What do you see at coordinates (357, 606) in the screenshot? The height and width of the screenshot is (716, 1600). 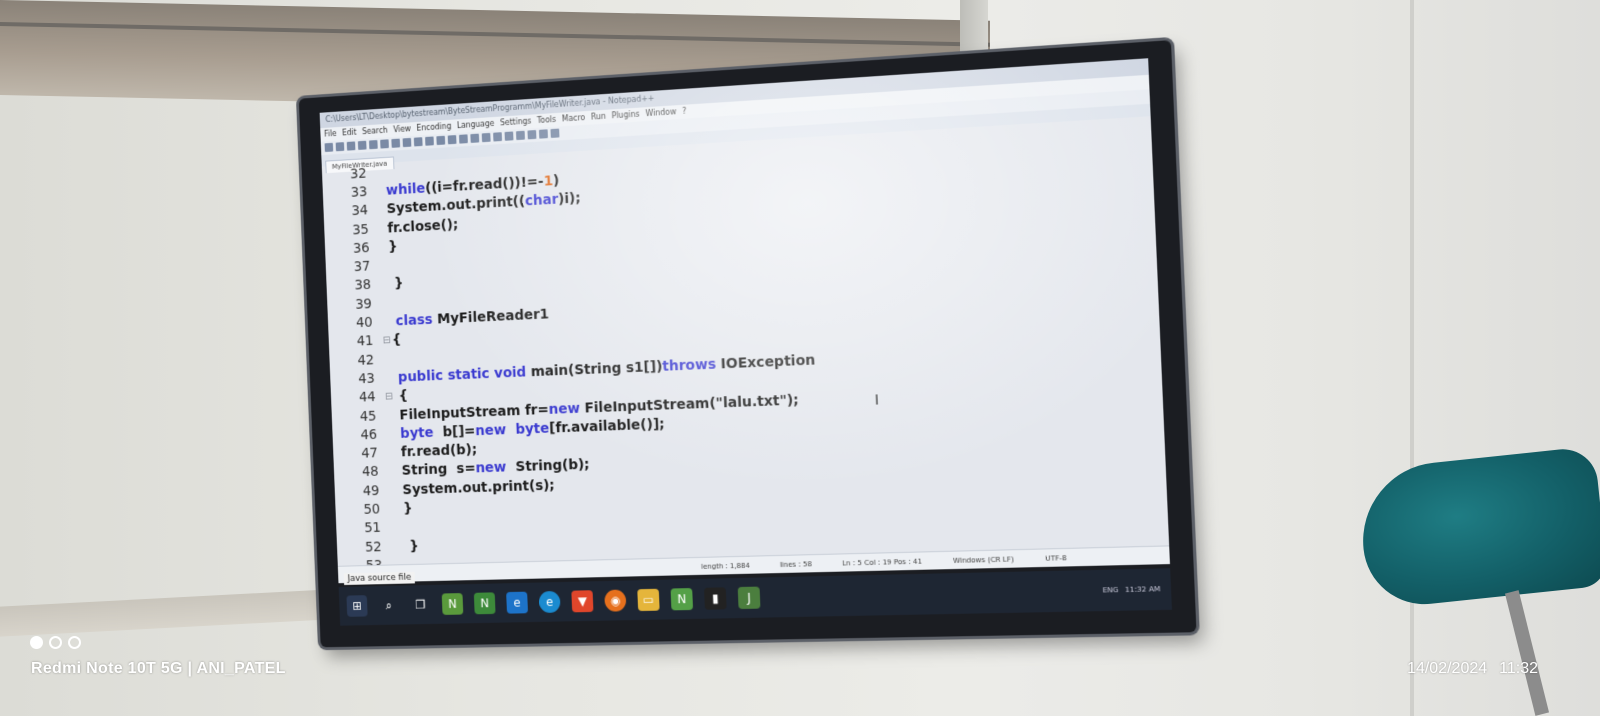 I see `windows-start-icon: ⊞` at bounding box center [357, 606].